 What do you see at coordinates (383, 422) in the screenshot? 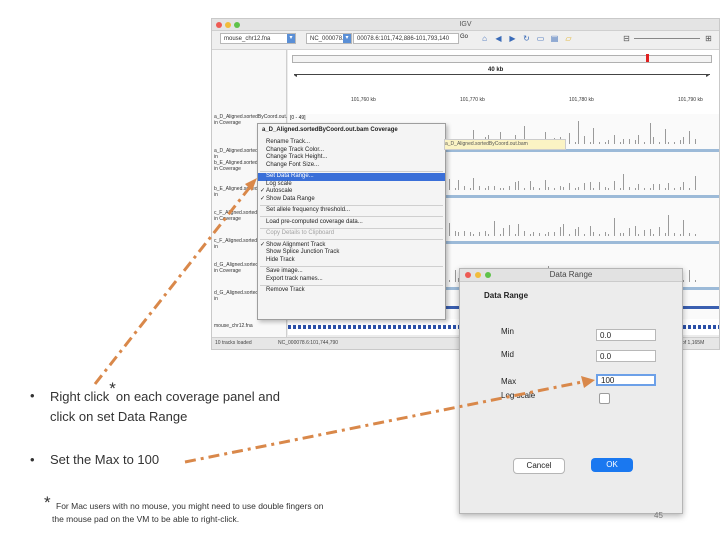
I see `arrow-to-max-field` at bounding box center [383, 422].